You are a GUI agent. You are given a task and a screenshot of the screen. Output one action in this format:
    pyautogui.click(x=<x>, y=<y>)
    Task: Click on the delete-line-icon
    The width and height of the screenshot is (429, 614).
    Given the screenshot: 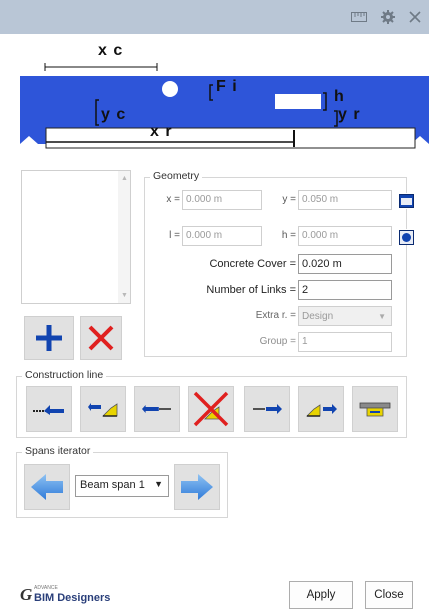 What is the action you would take?
    pyautogui.click(x=211, y=409)
    